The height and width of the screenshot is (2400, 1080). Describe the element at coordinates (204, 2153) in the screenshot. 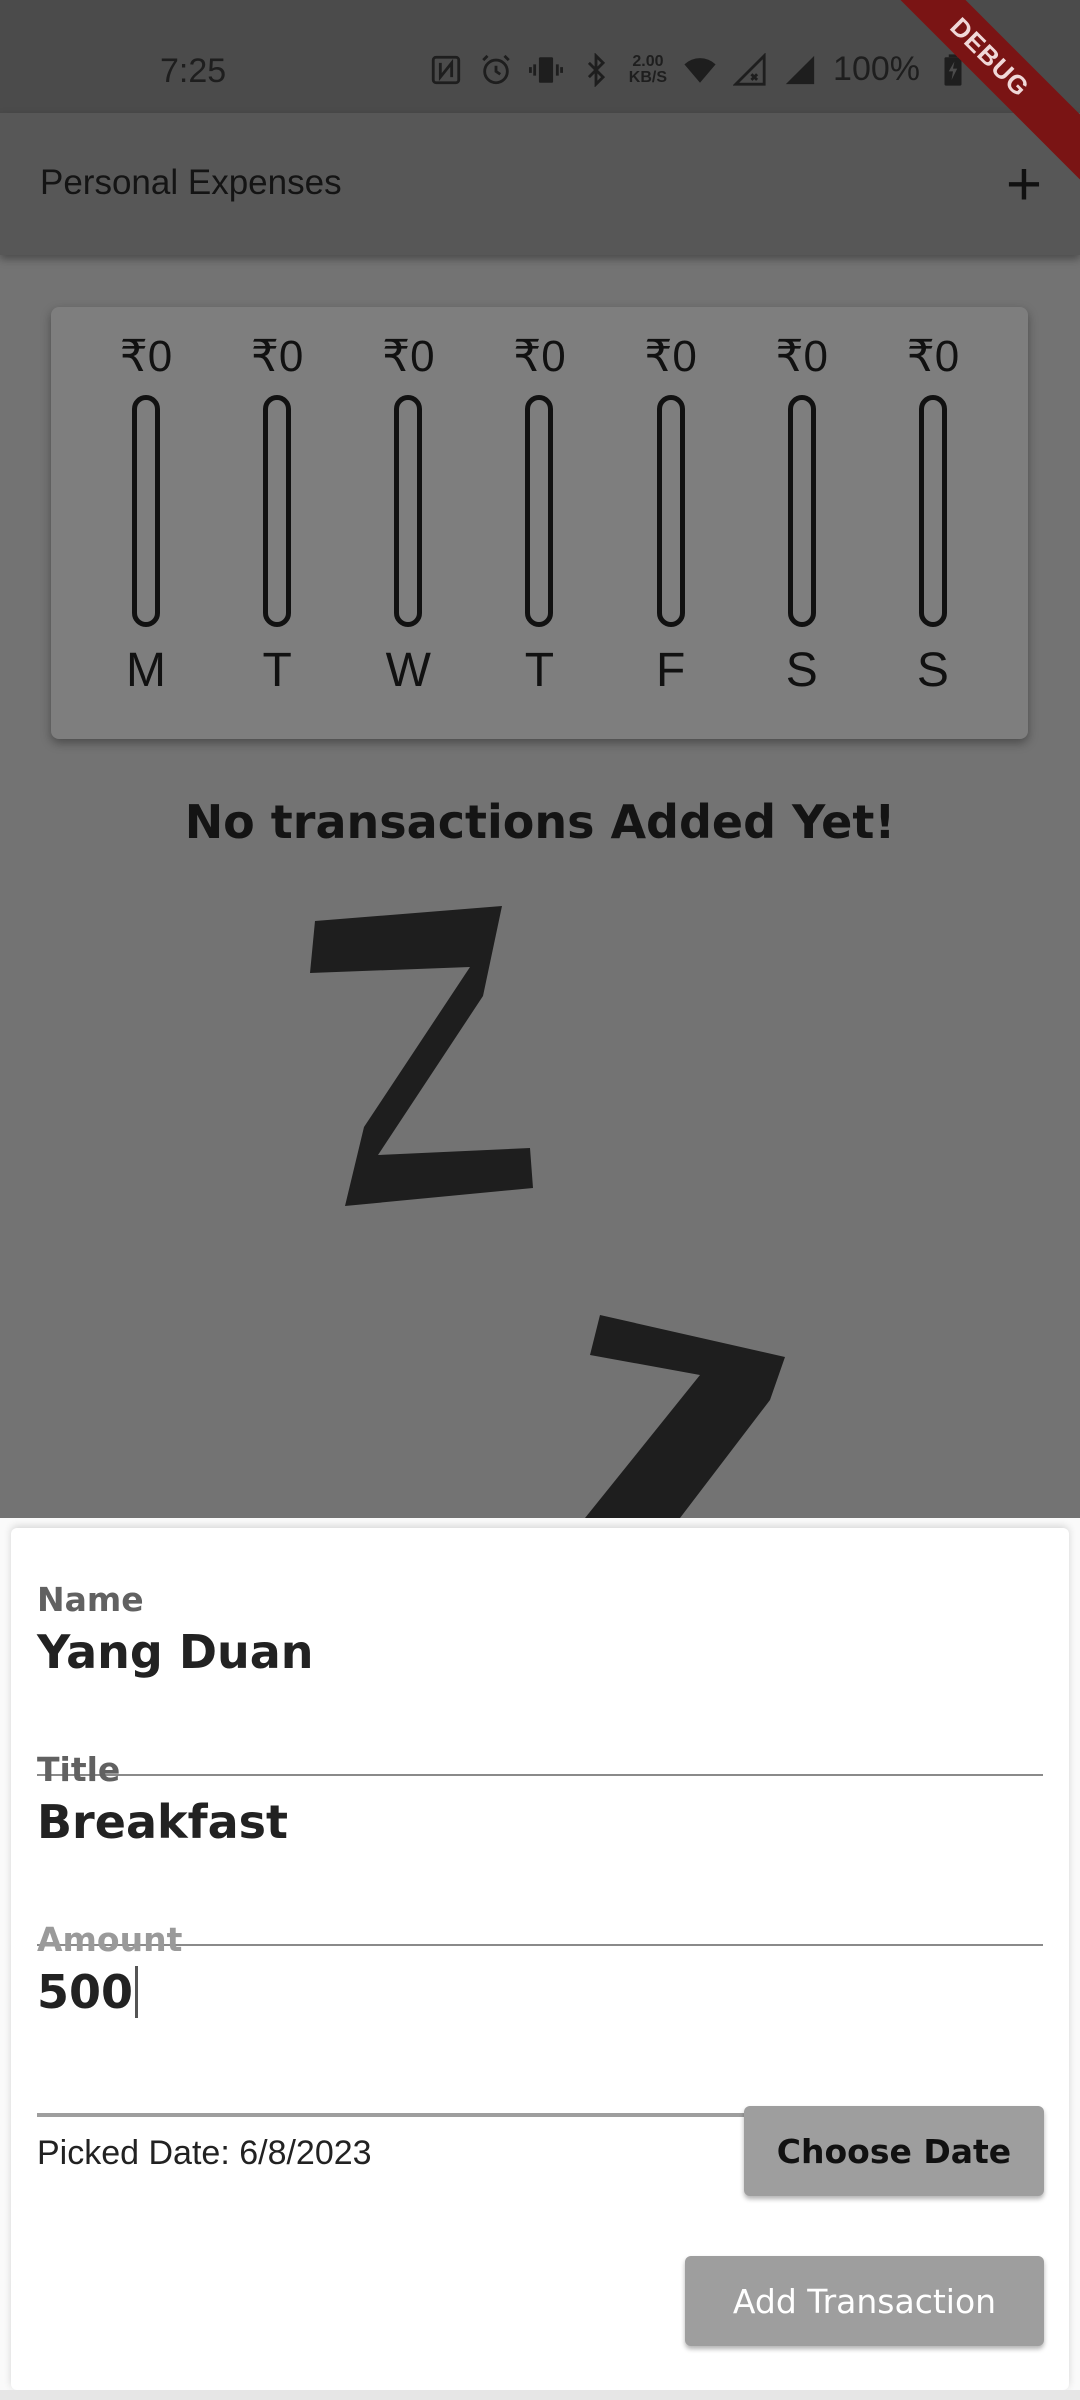

I see `picked-date-text: Picked Date: 6/8/2023` at that location.